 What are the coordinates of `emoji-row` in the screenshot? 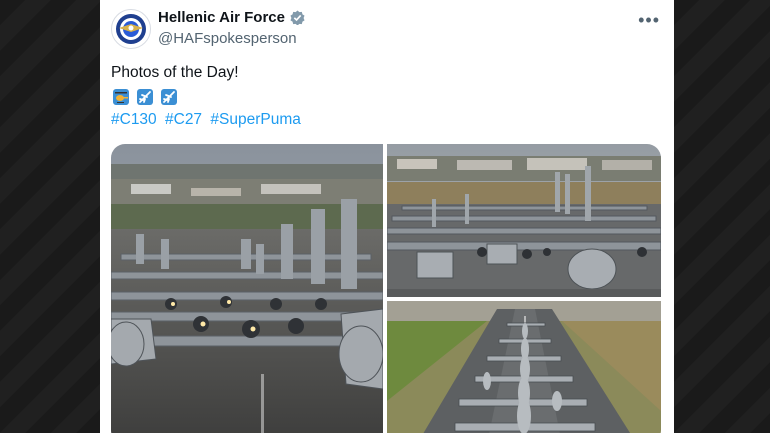 It's located at (145, 97).